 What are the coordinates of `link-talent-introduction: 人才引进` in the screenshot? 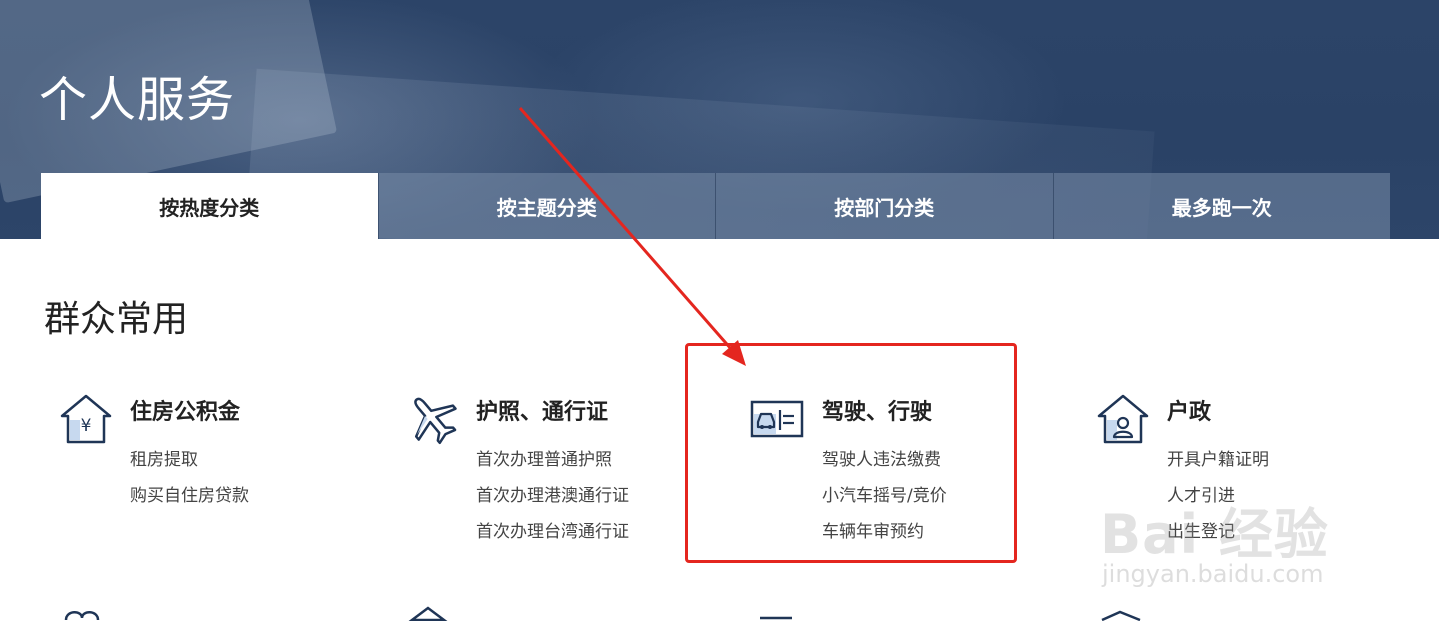 It's located at (1218, 496).